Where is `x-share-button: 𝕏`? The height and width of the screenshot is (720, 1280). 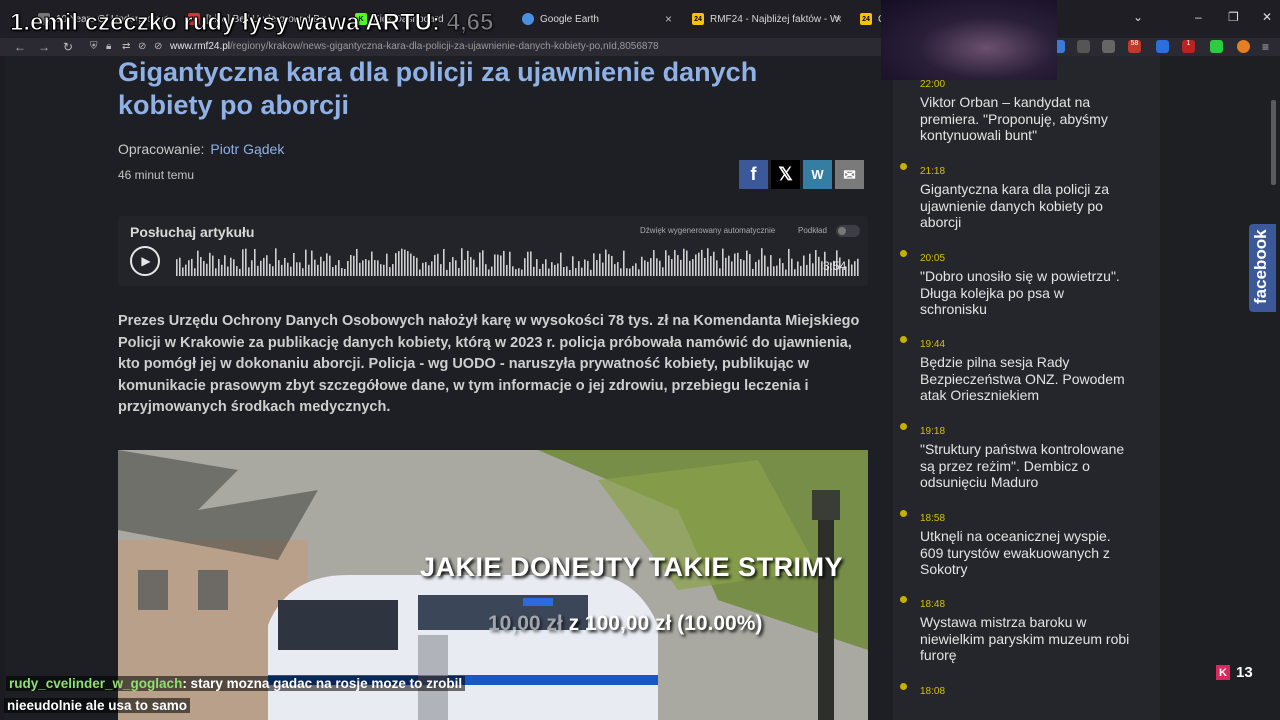 x-share-button: 𝕏 is located at coordinates (785, 174).